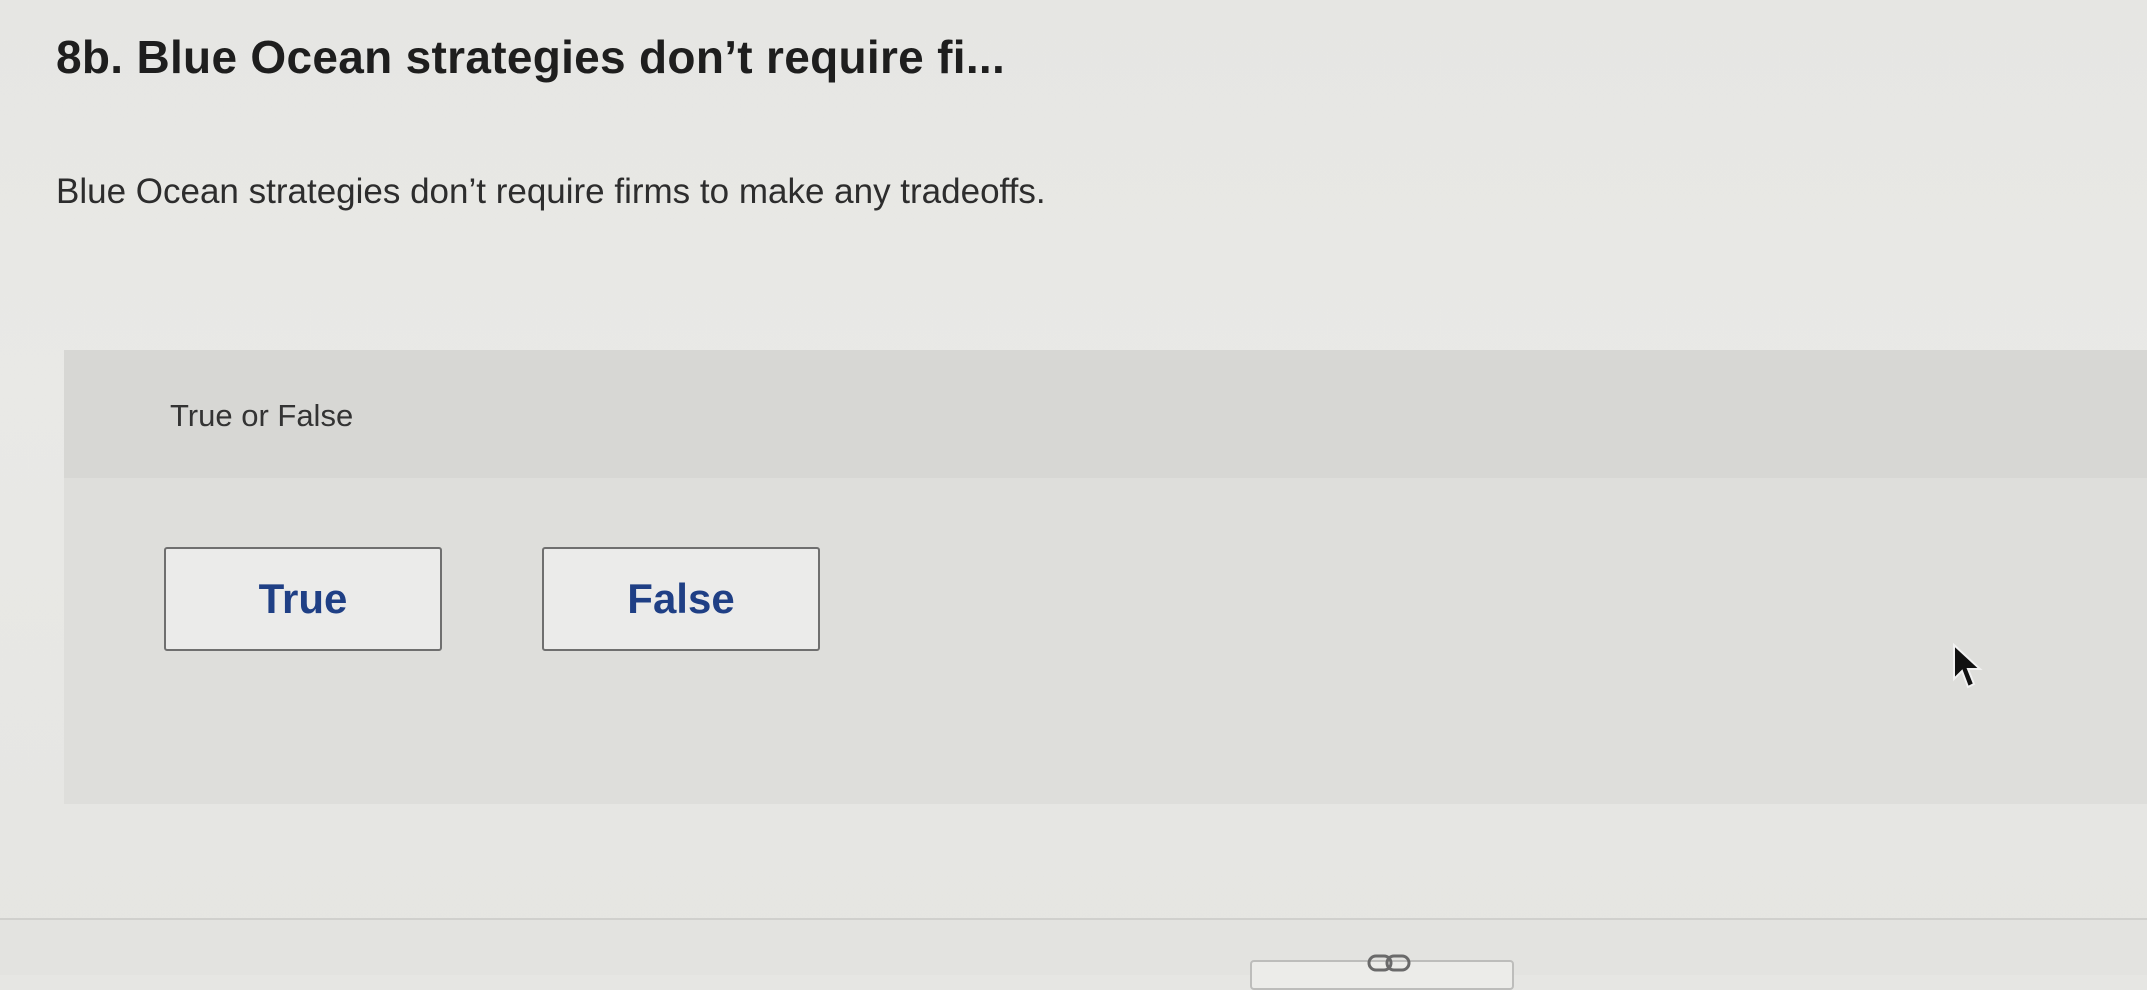 The width and height of the screenshot is (2147, 990). I want to click on true-button: True, so click(303, 599).